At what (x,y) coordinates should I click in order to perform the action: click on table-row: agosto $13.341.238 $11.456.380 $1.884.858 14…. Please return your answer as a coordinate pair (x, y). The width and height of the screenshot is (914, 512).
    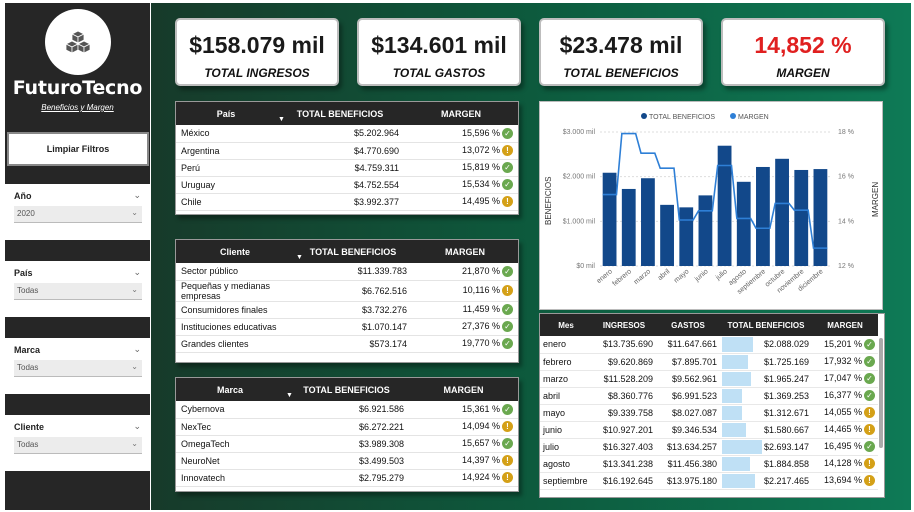
    Looking at the image, I should click on (709, 464).